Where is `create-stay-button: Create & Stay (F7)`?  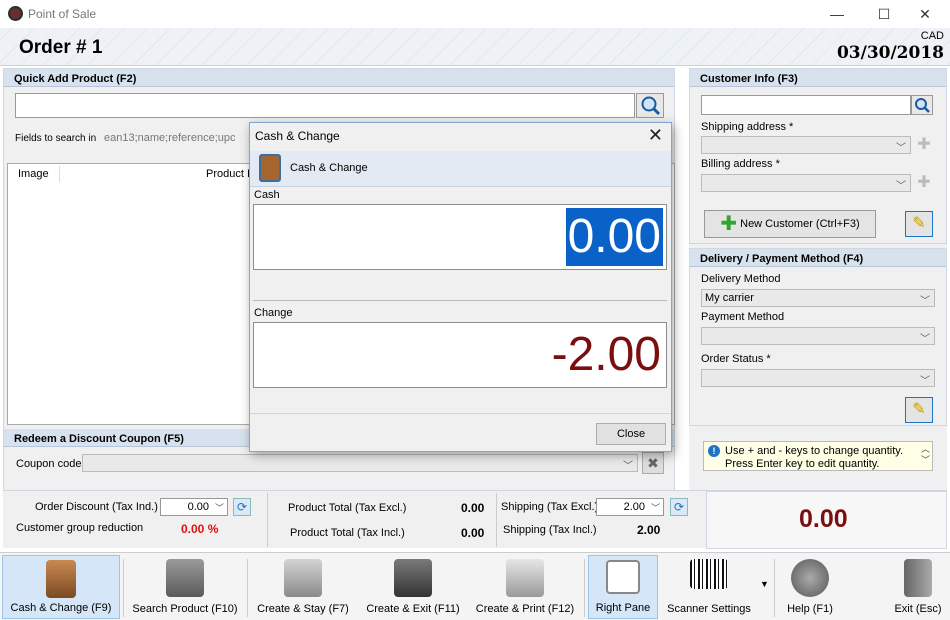 create-stay-button: Create & Stay (F7) is located at coordinates (303, 587).